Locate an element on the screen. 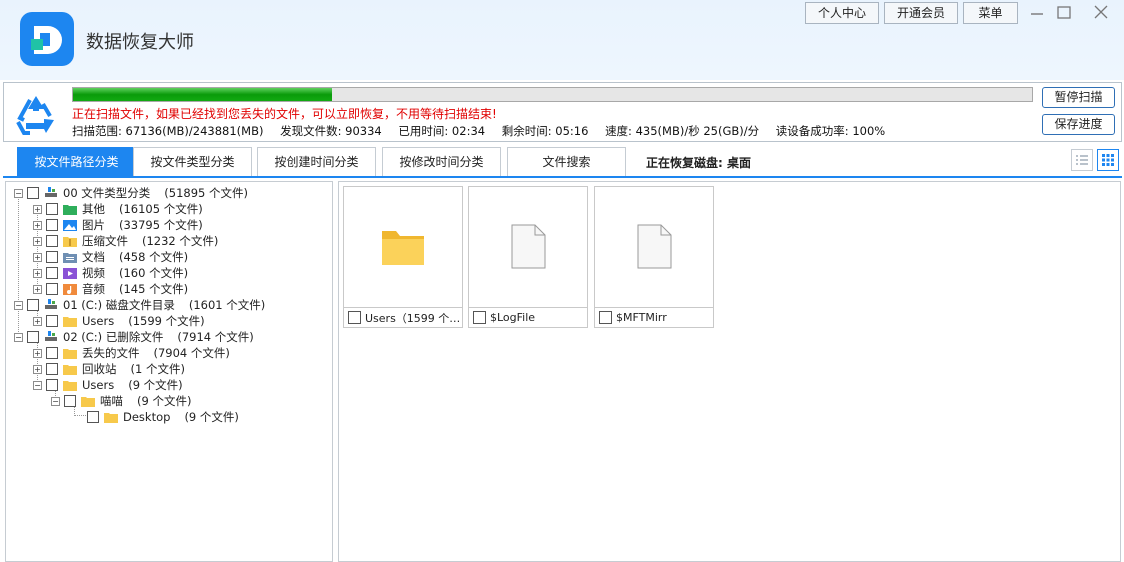 Image resolution: width=1124 pixels, height=562 pixels. maximize-icon is located at coordinates (1064, 13).